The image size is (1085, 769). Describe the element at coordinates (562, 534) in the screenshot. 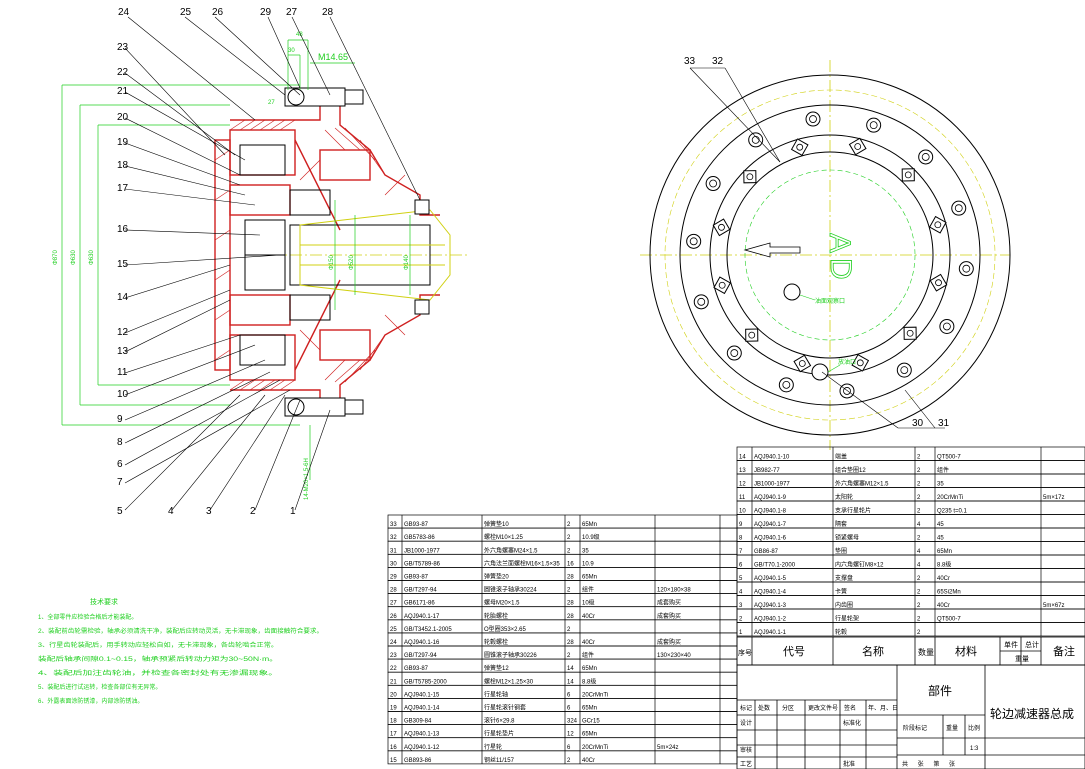

I see `bom-row: 32 GB5783-86 螺栓M10×1.25 2 10.9级` at that location.